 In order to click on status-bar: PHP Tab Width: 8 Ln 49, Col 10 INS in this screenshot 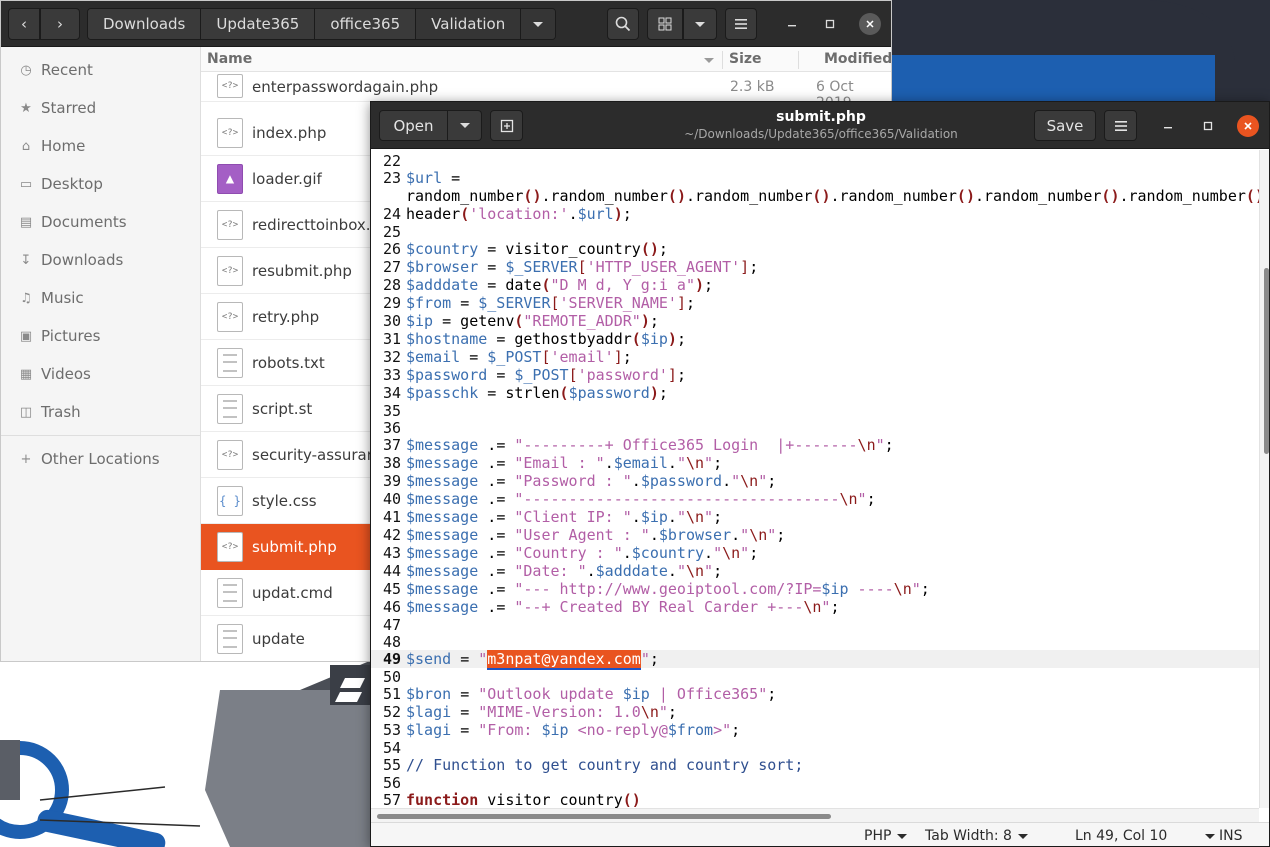, I will do `click(820, 834)`.